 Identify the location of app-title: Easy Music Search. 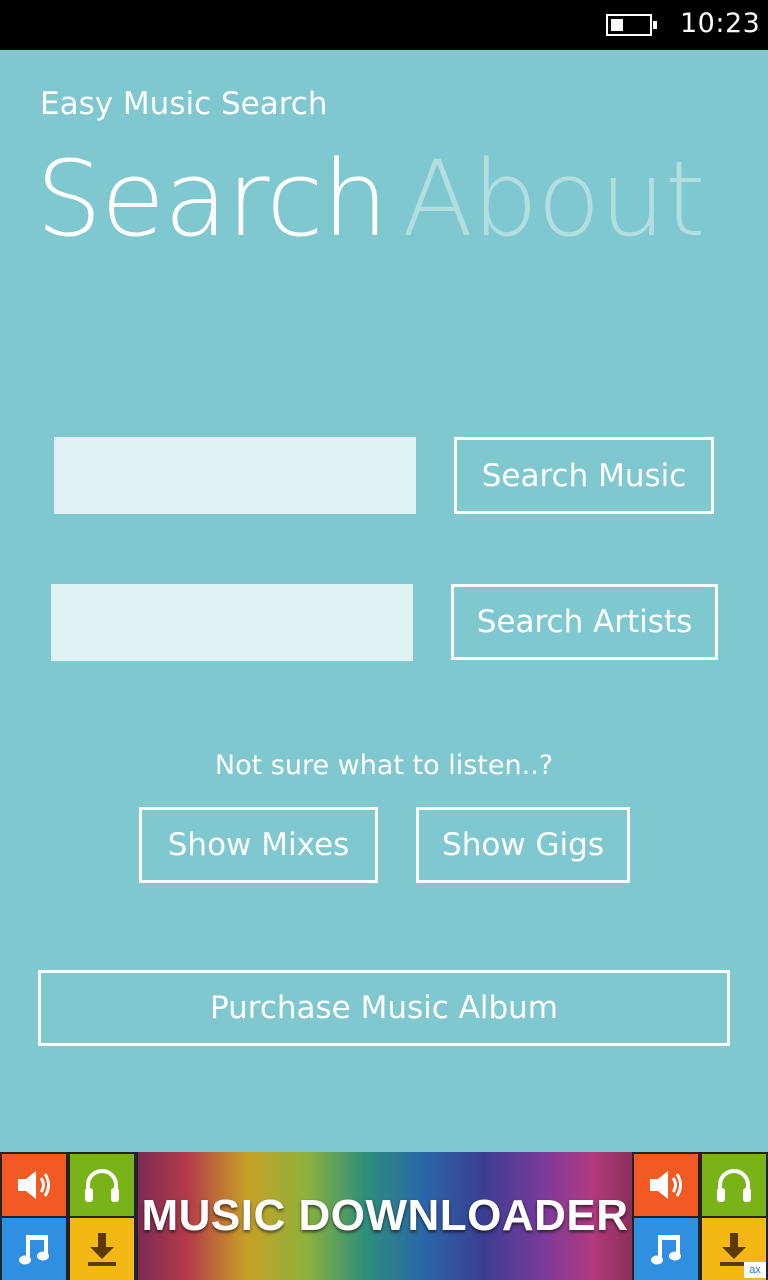
(184, 104).